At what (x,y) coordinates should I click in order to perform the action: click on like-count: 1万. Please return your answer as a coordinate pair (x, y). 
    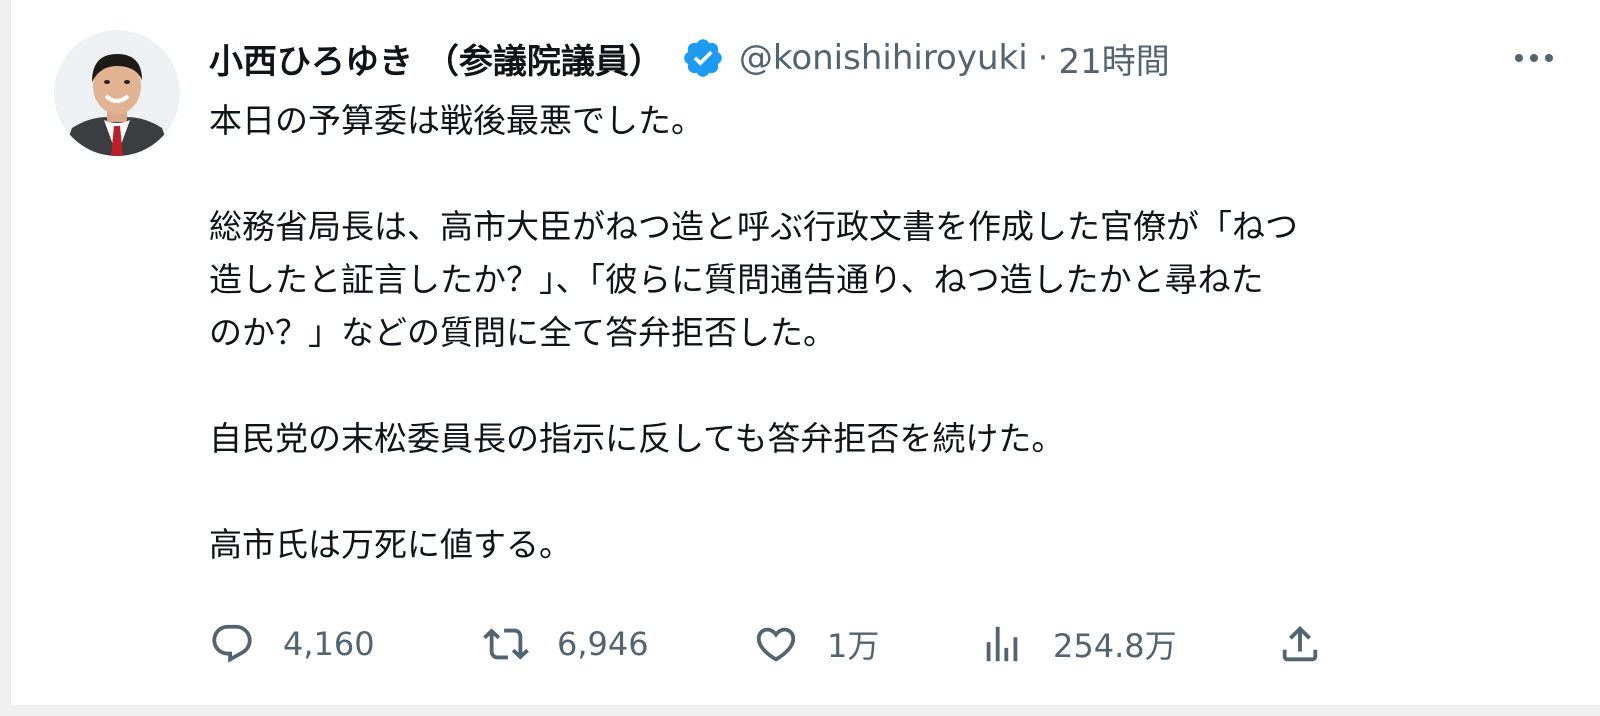
    Looking at the image, I should click on (853, 646).